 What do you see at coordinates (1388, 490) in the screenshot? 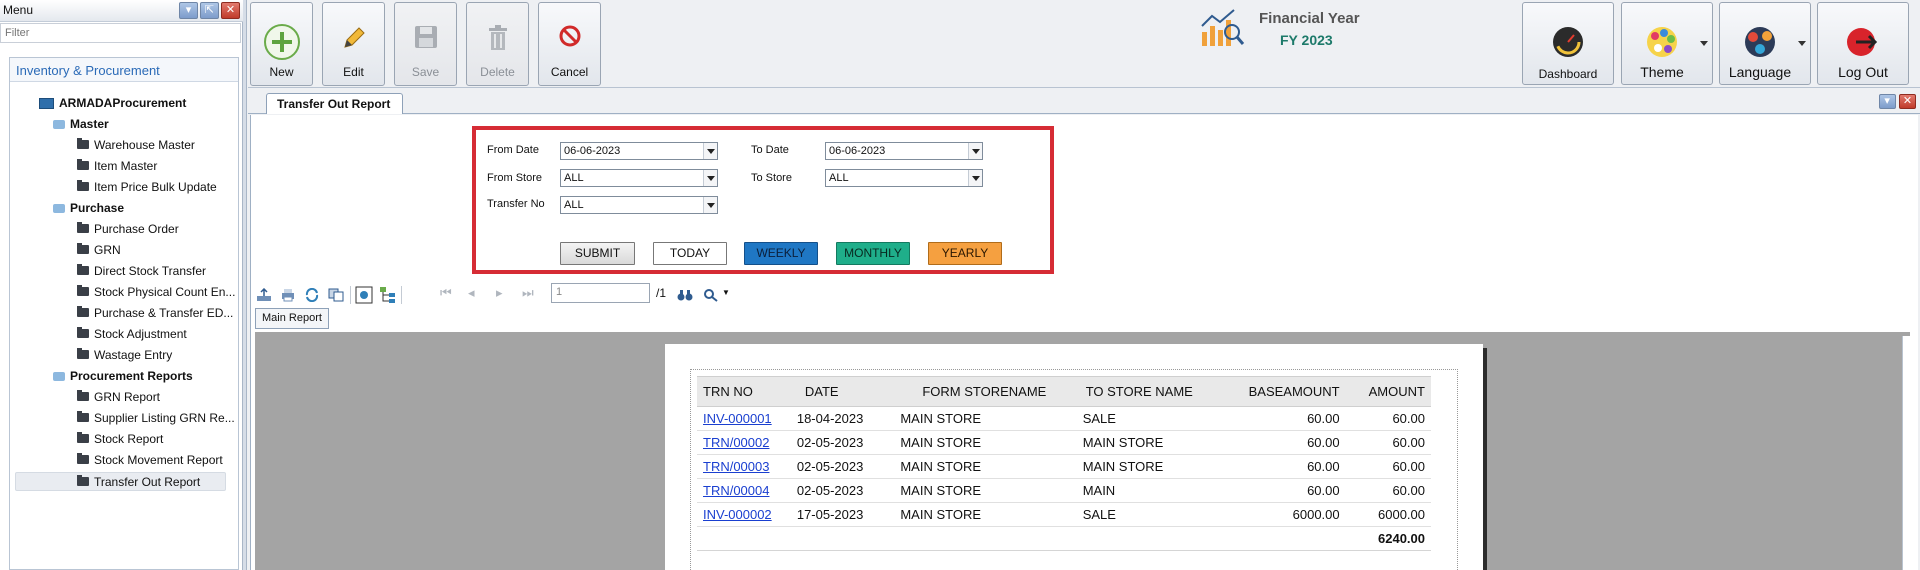
I see `amount-cell: 60.00` at bounding box center [1388, 490].